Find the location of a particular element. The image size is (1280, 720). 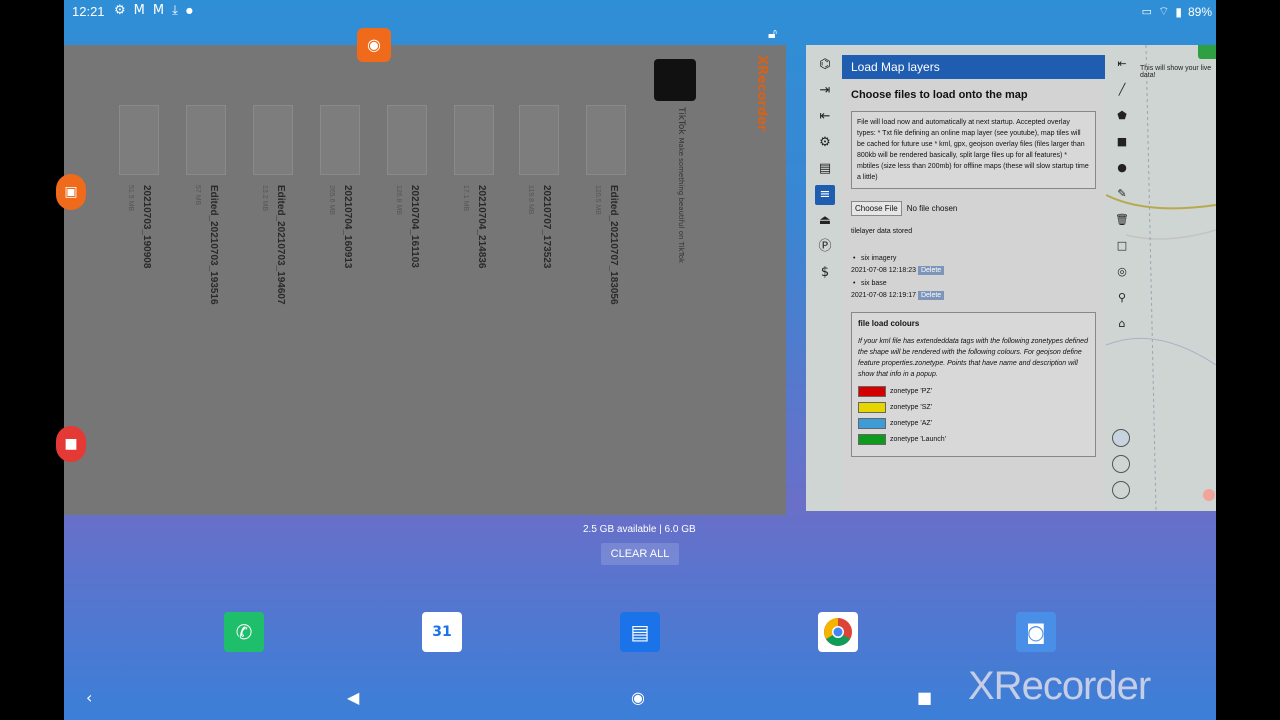

xrecorder-float-bubble: ▣ is located at coordinates (71, 192).